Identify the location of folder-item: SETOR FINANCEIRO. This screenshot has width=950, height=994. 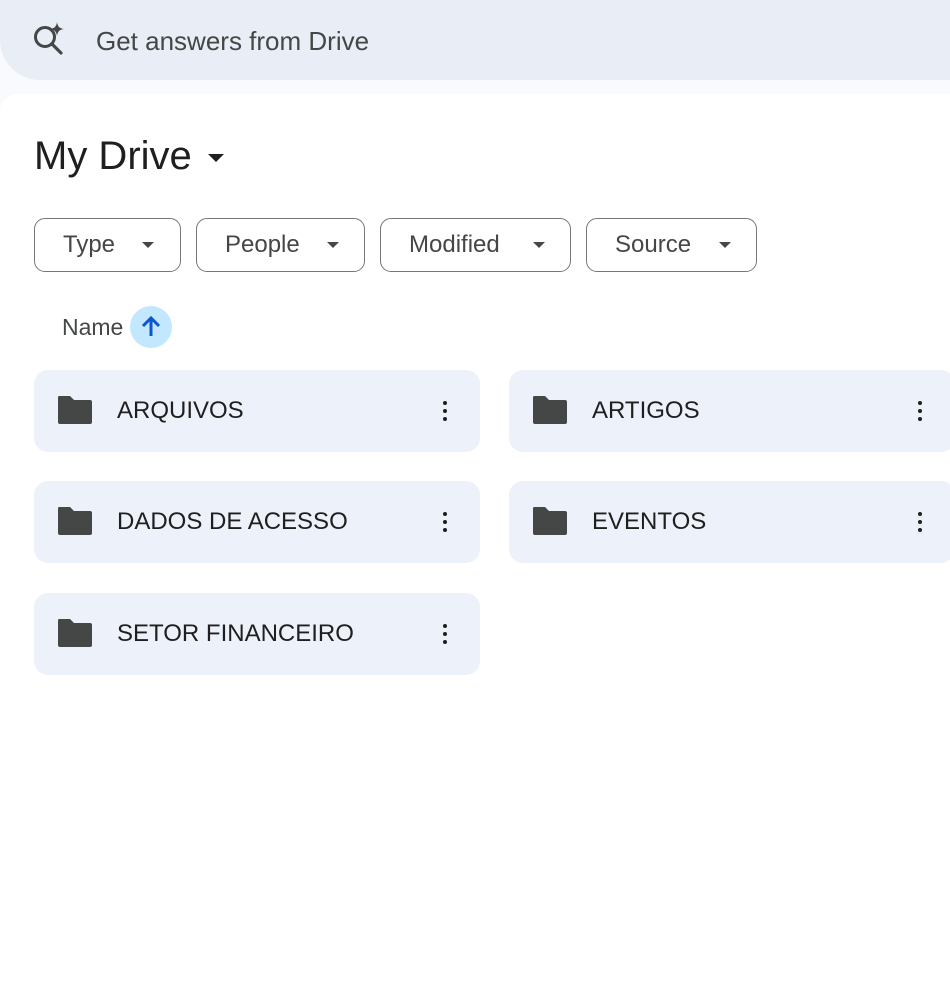
(257, 634).